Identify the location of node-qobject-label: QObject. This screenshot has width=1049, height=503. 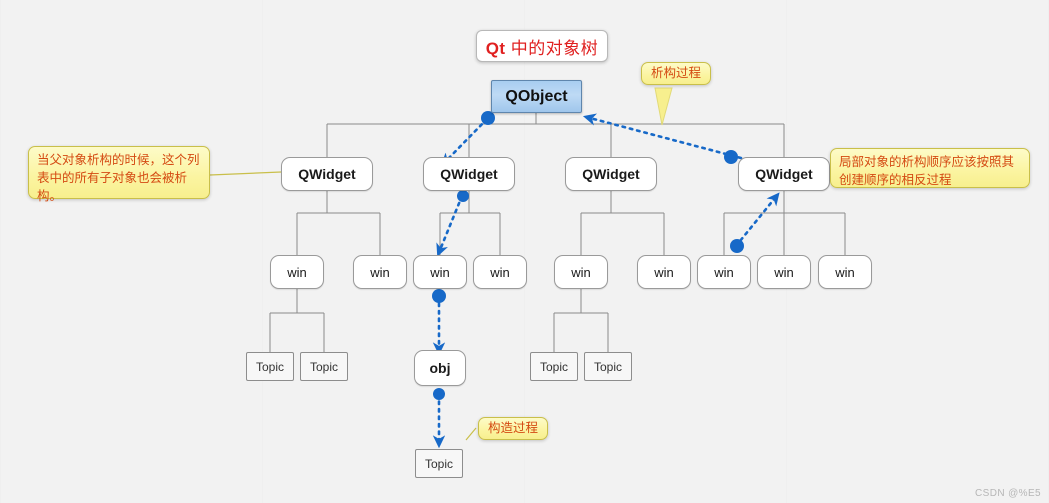
(536, 96).